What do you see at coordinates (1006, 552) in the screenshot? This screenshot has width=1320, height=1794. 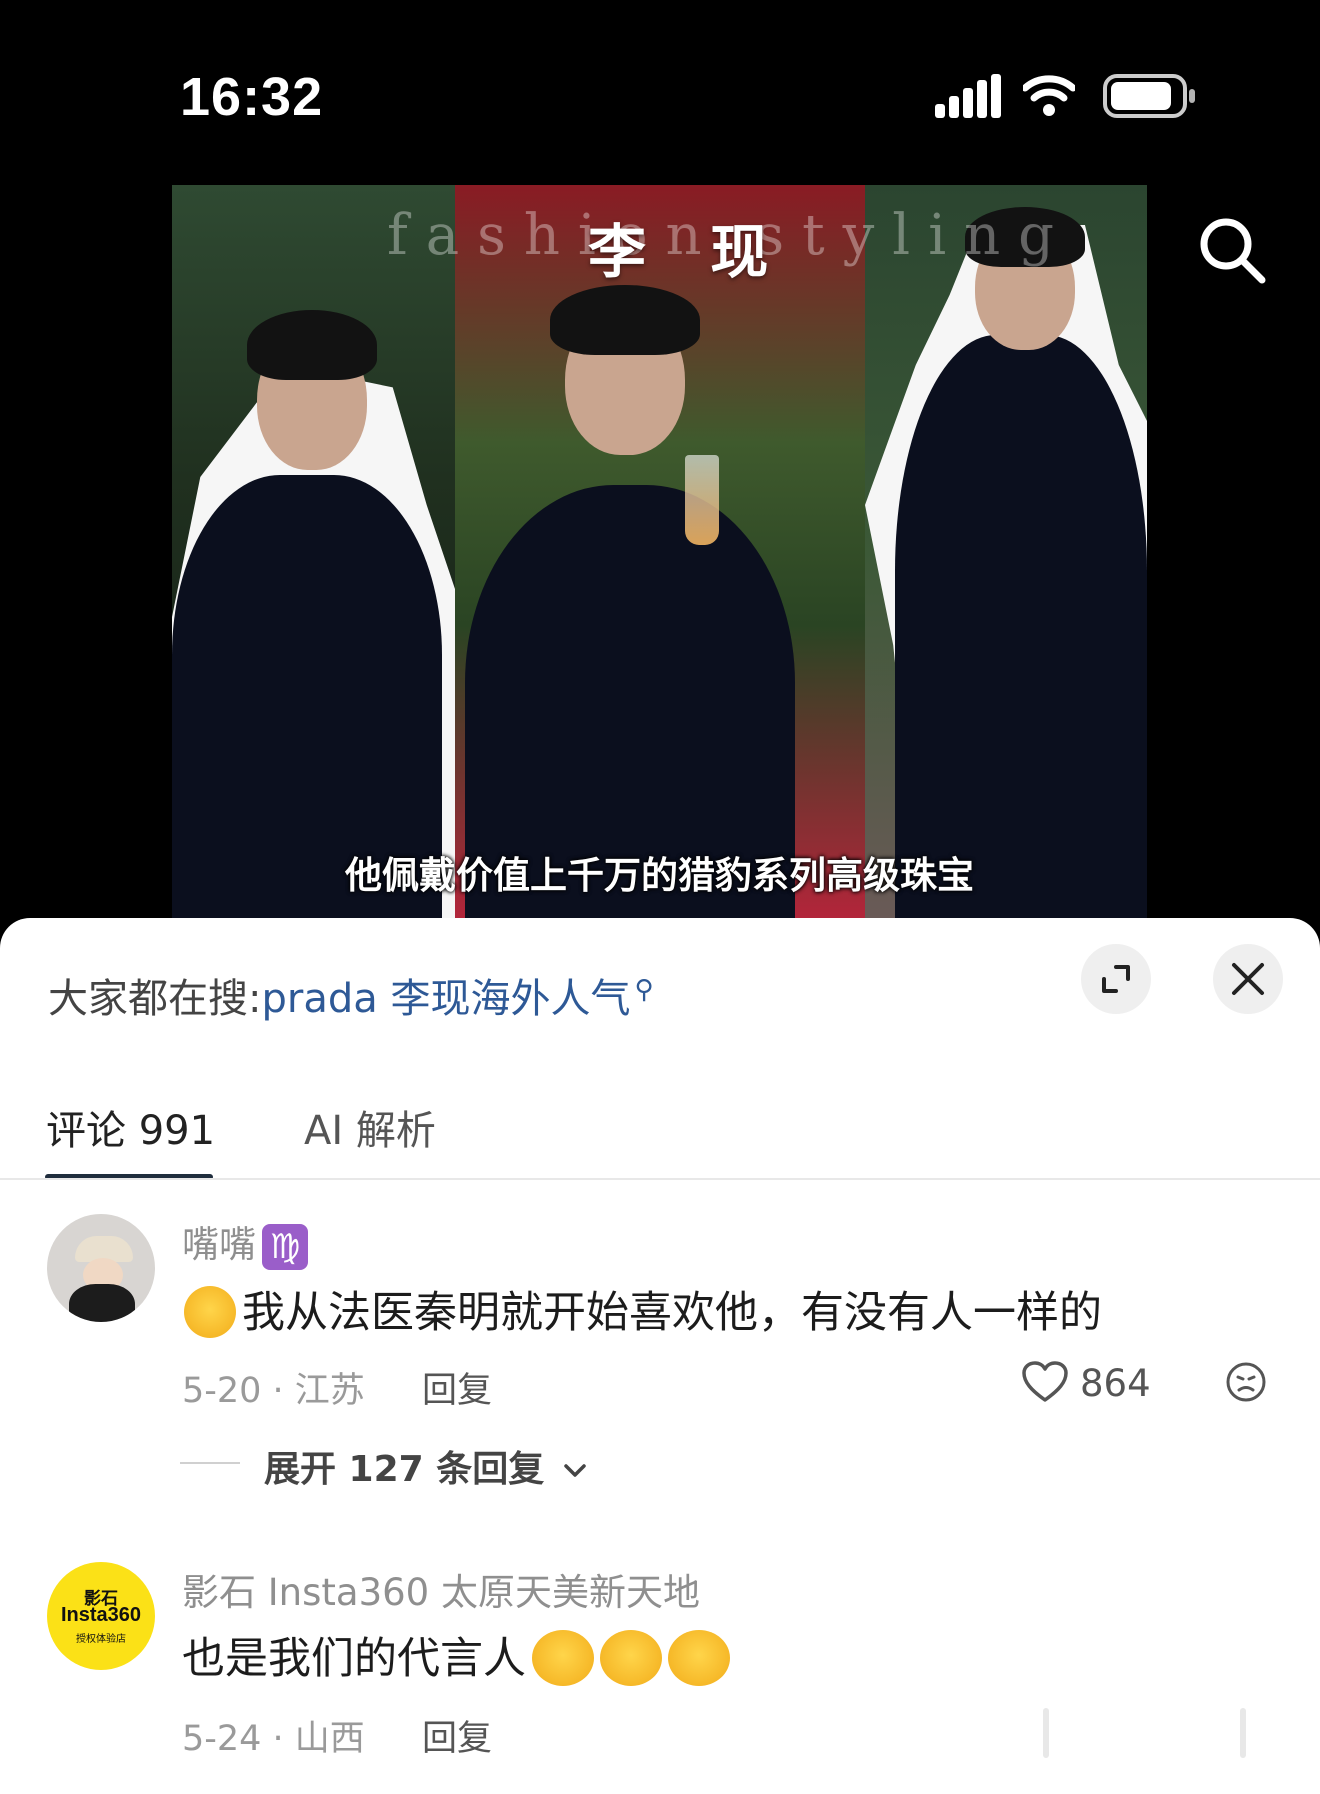 I see `video-panel-right` at bounding box center [1006, 552].